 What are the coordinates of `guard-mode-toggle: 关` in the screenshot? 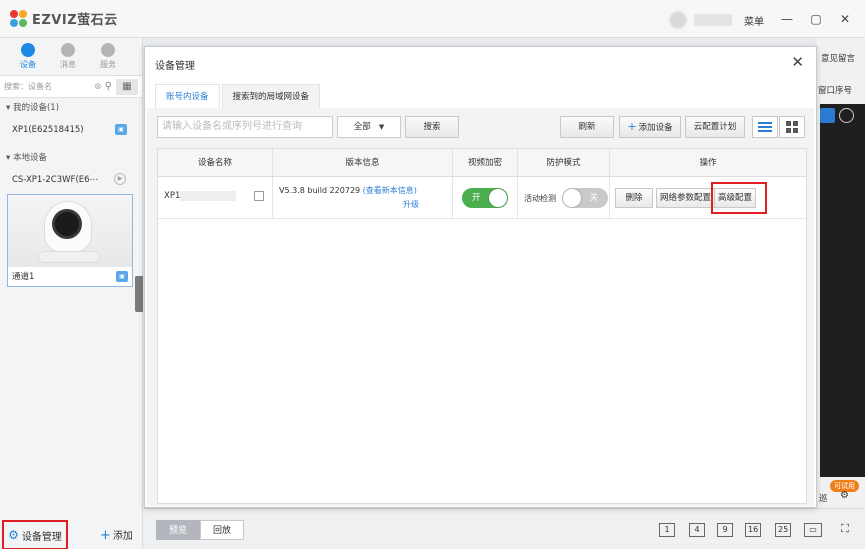 It's located at (585, 198).